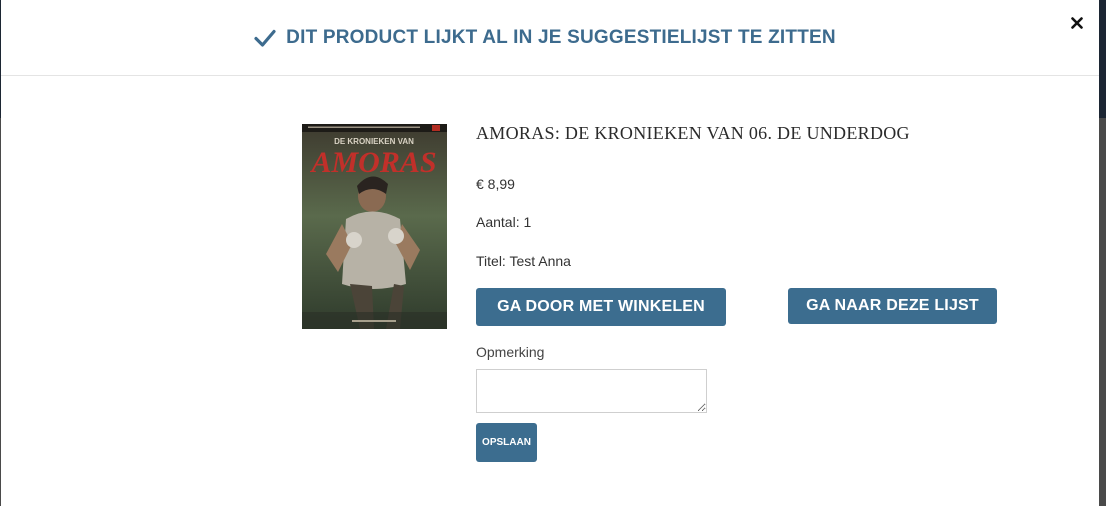 This screenshot has width=1106, height=506. Describe the element at coordinates (374, 141) in the screenshot. I see `cover-series-text: DE KRONIEKEN VAN` at that location.